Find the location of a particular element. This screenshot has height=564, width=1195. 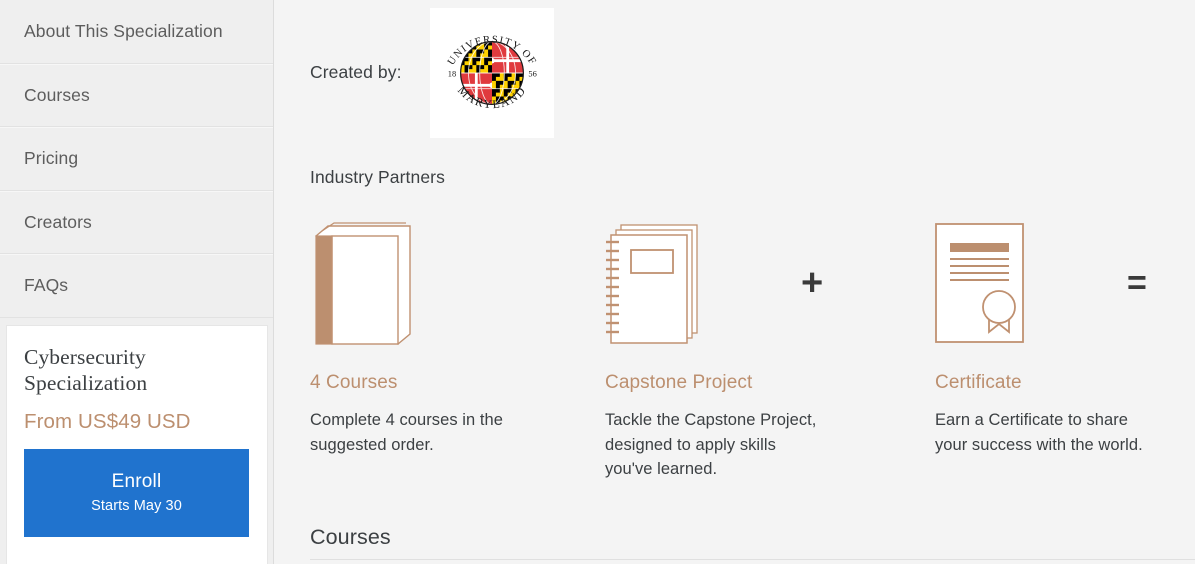

seal-year-right: 56 is located at coordinates (532, 73).